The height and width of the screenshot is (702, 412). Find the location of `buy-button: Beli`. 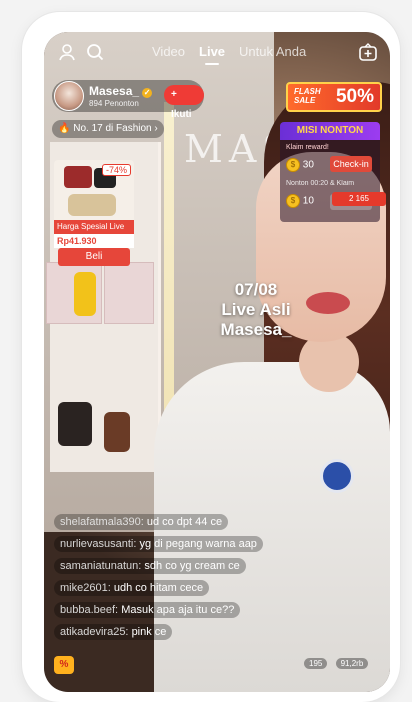

buy-button: Beli is located at coordinates (94, 257).